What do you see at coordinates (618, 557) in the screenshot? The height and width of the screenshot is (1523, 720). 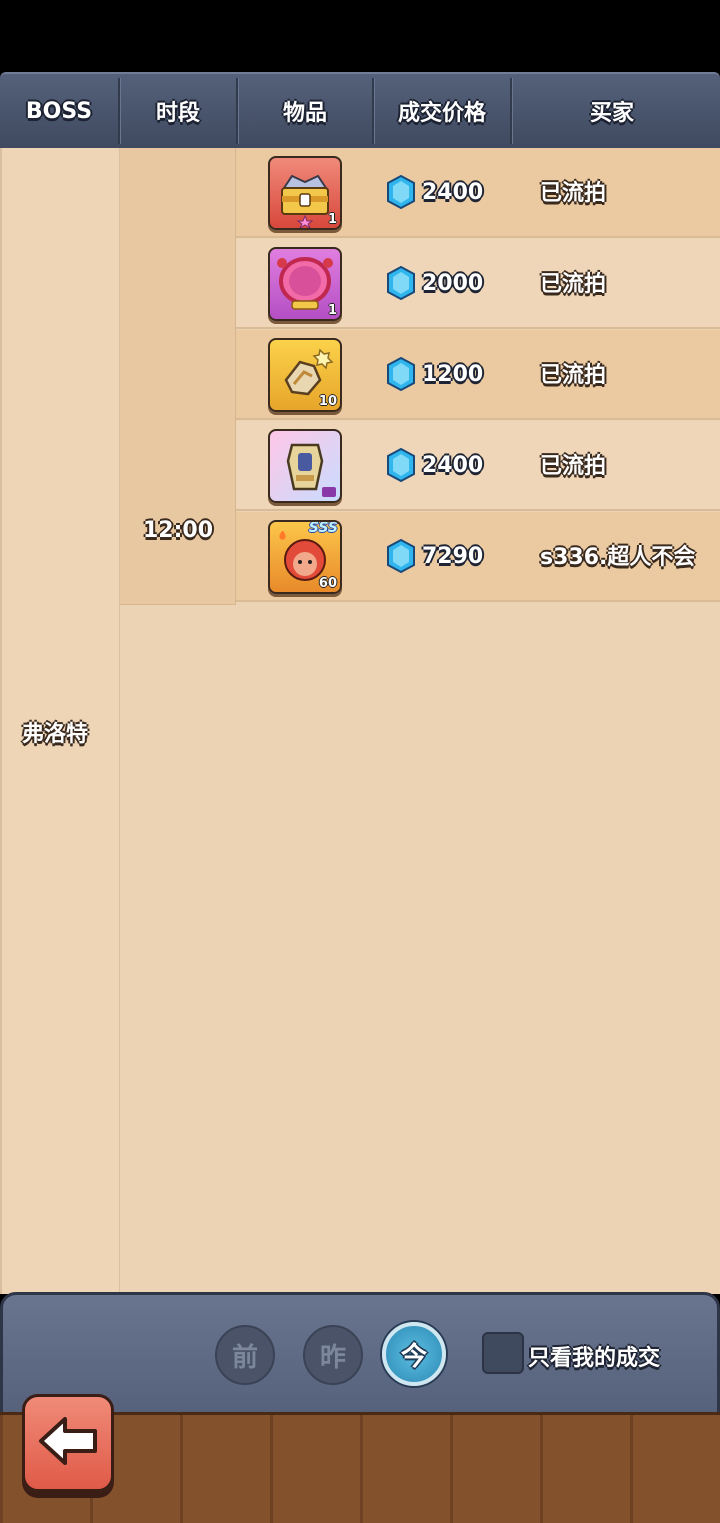 I see `buyer-name: s336.超人不会` at bounding box center [618, 557].